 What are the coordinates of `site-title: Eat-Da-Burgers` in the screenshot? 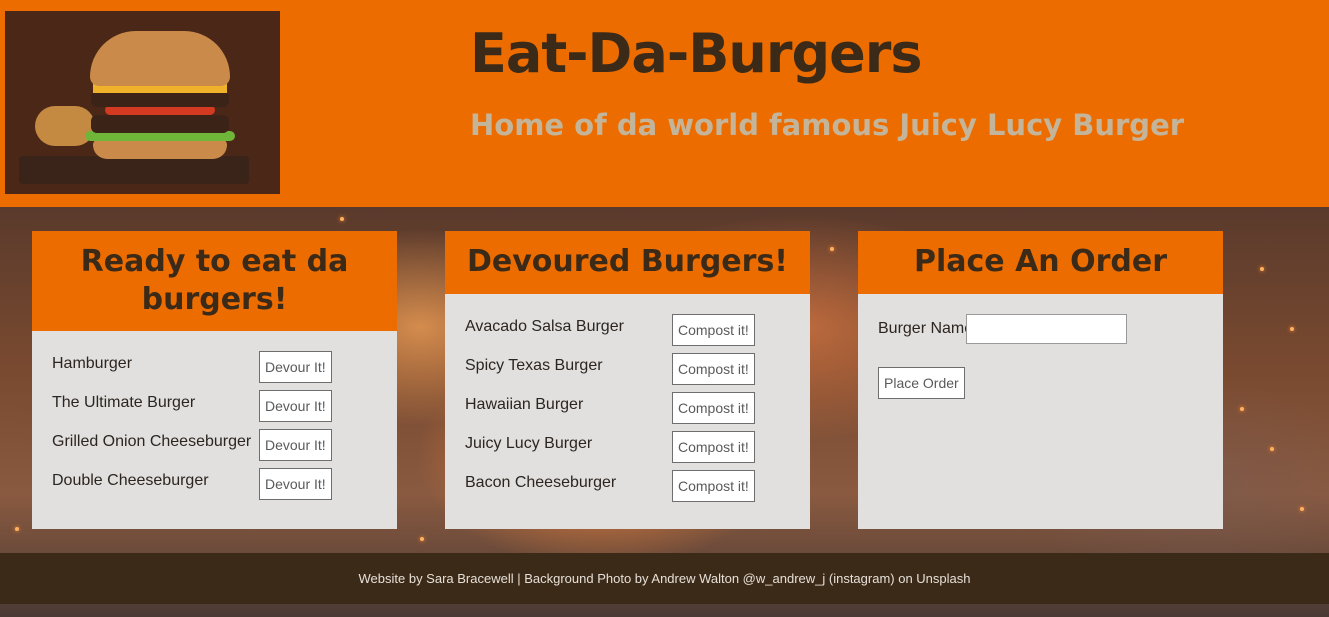 It's located at (696, 53).